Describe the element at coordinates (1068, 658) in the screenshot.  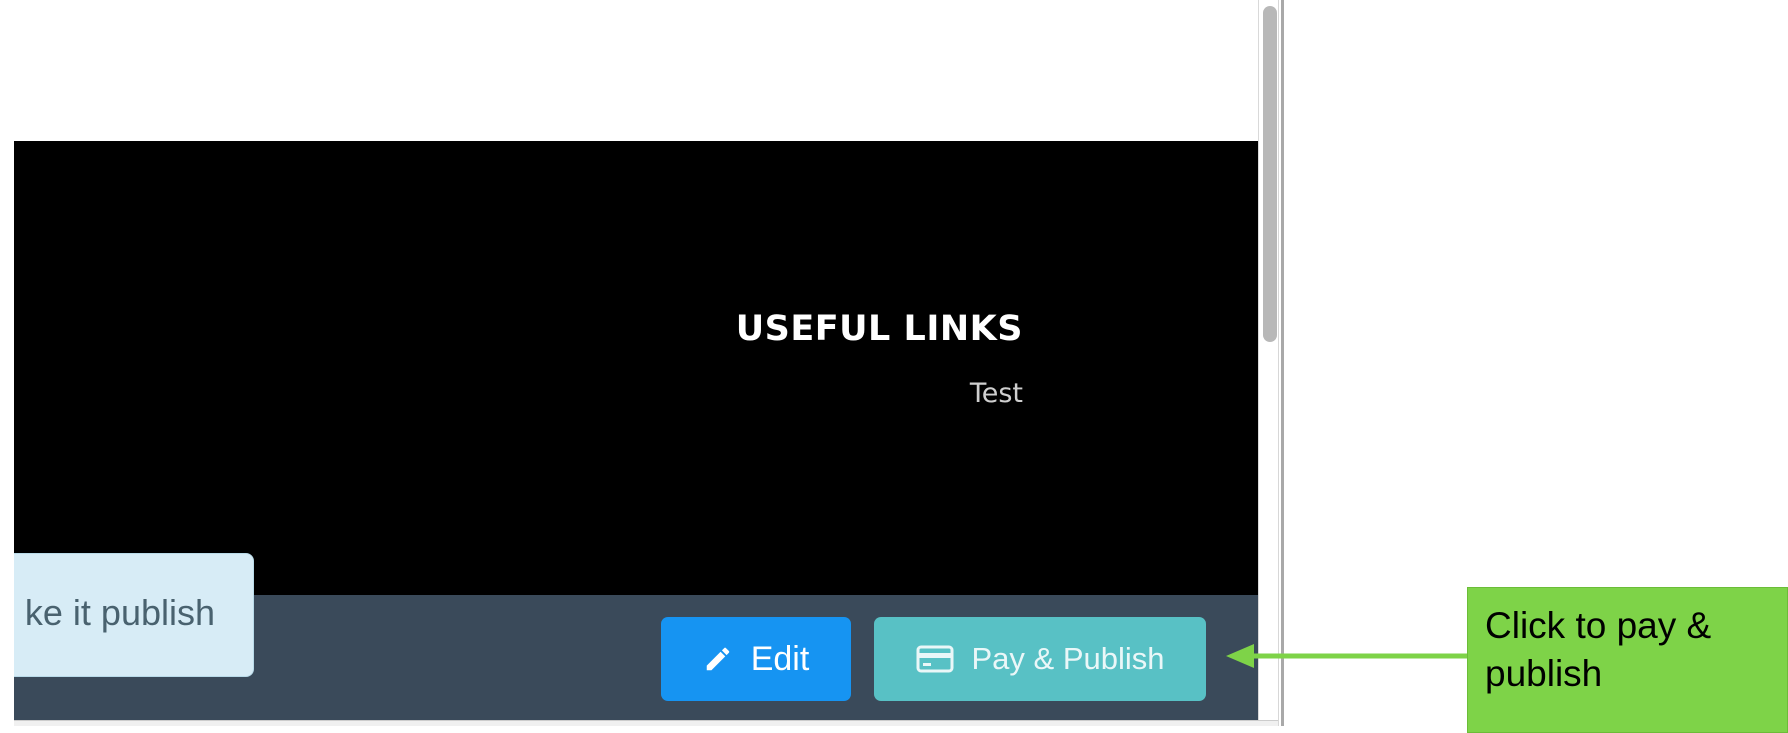
I see `pay-publish-button-label: Pay & Publish` at that location.